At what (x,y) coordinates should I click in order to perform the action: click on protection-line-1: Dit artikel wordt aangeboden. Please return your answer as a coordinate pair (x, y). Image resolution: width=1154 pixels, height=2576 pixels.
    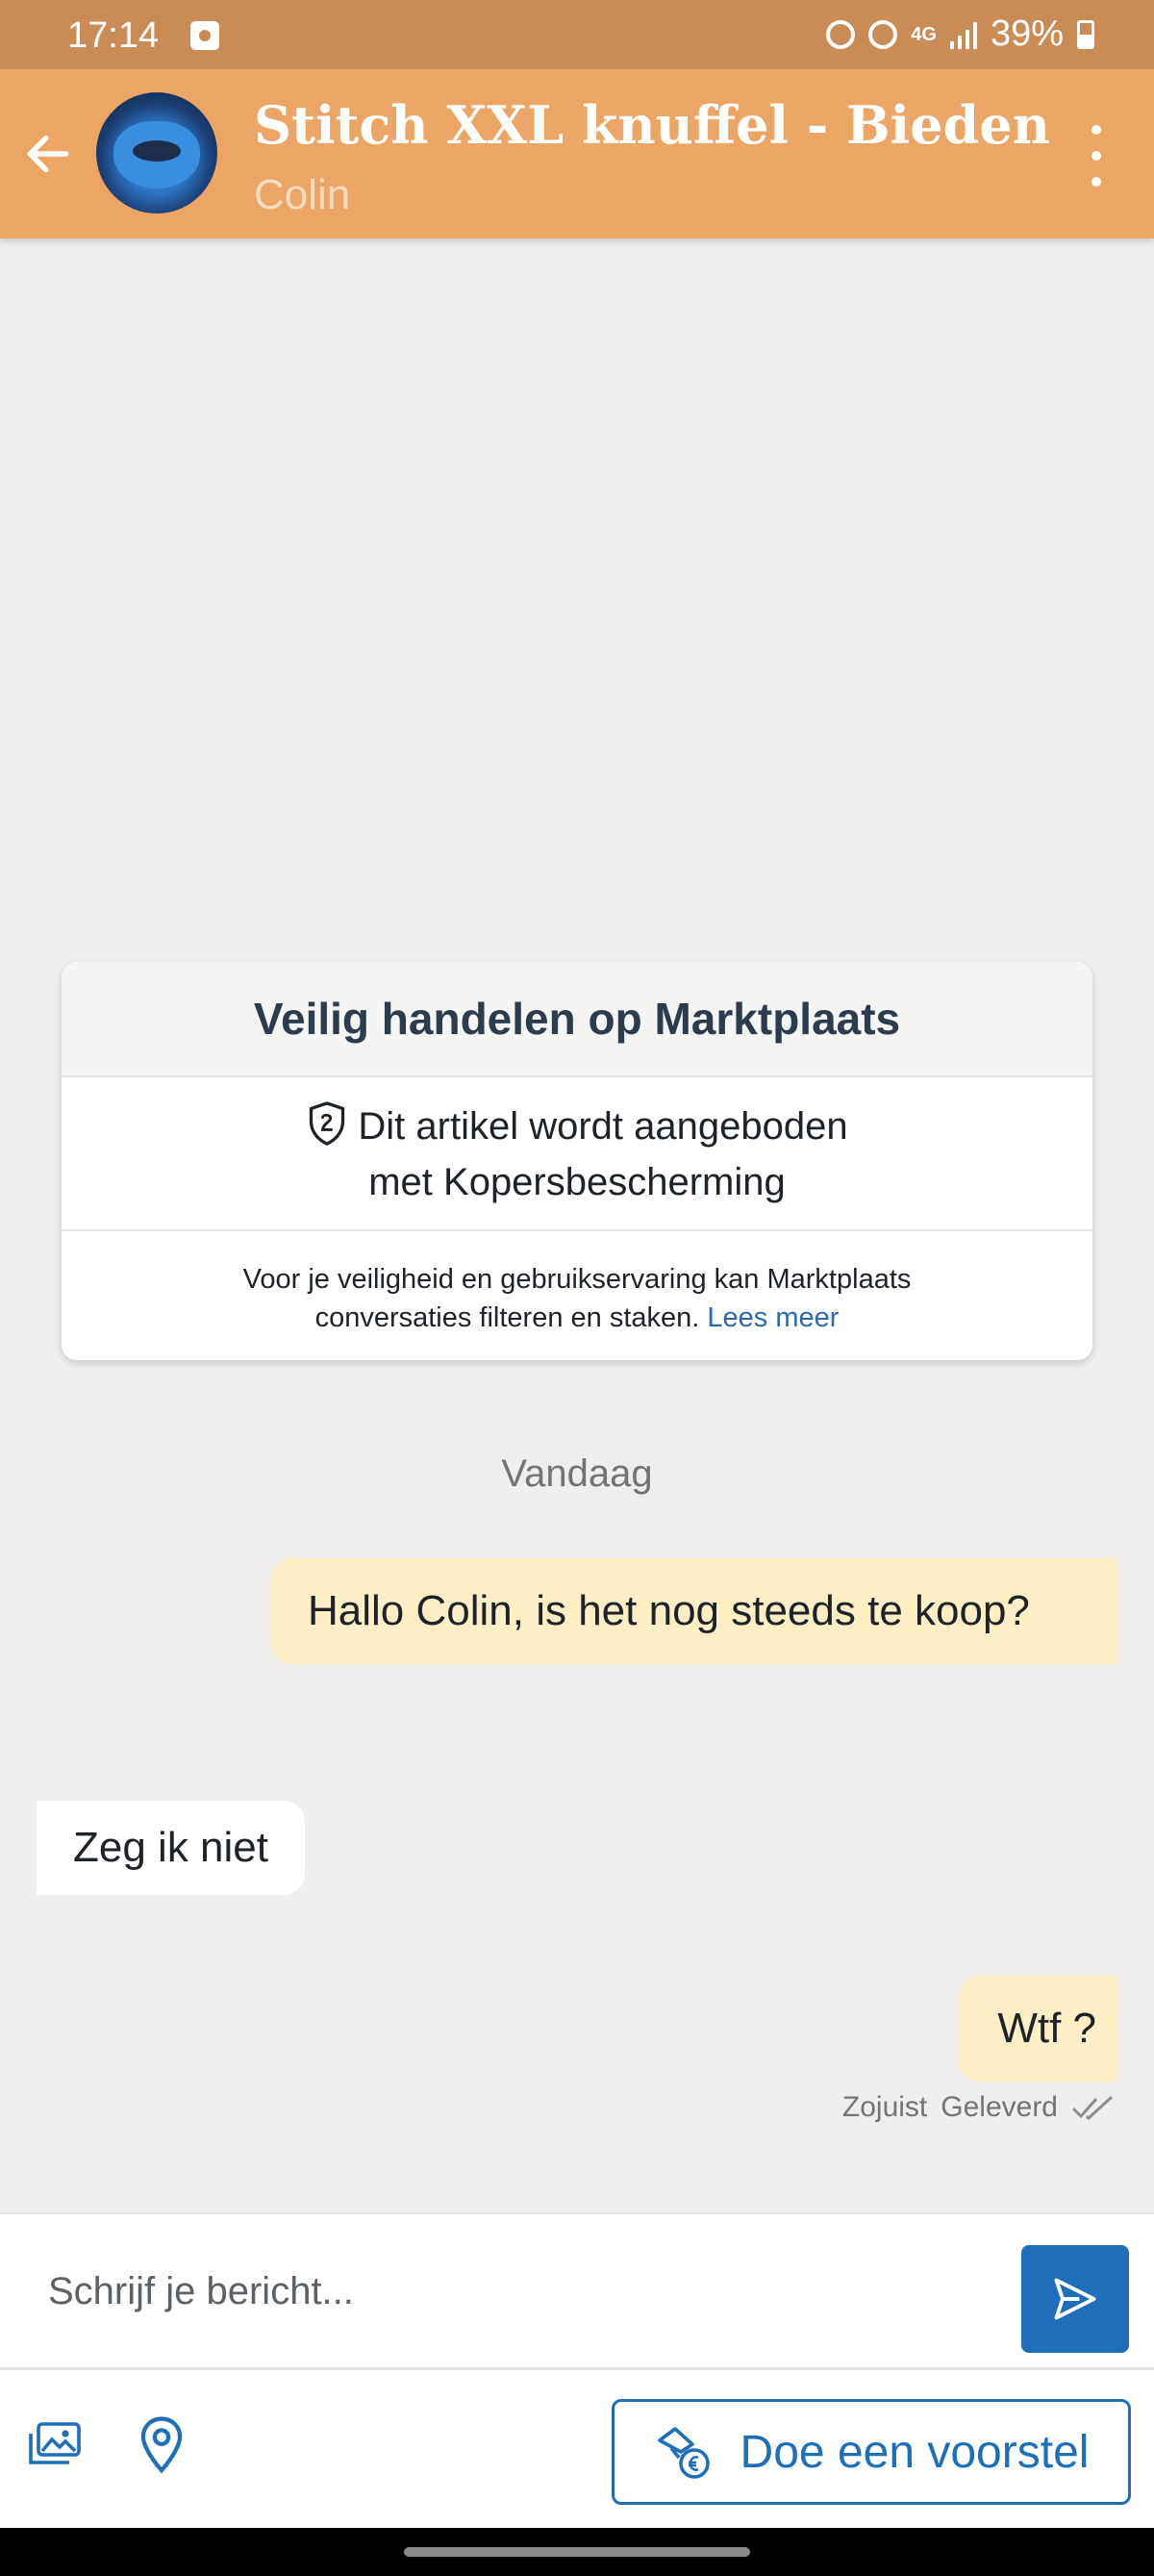
    Looking at the image, I should click on (603, 1126).